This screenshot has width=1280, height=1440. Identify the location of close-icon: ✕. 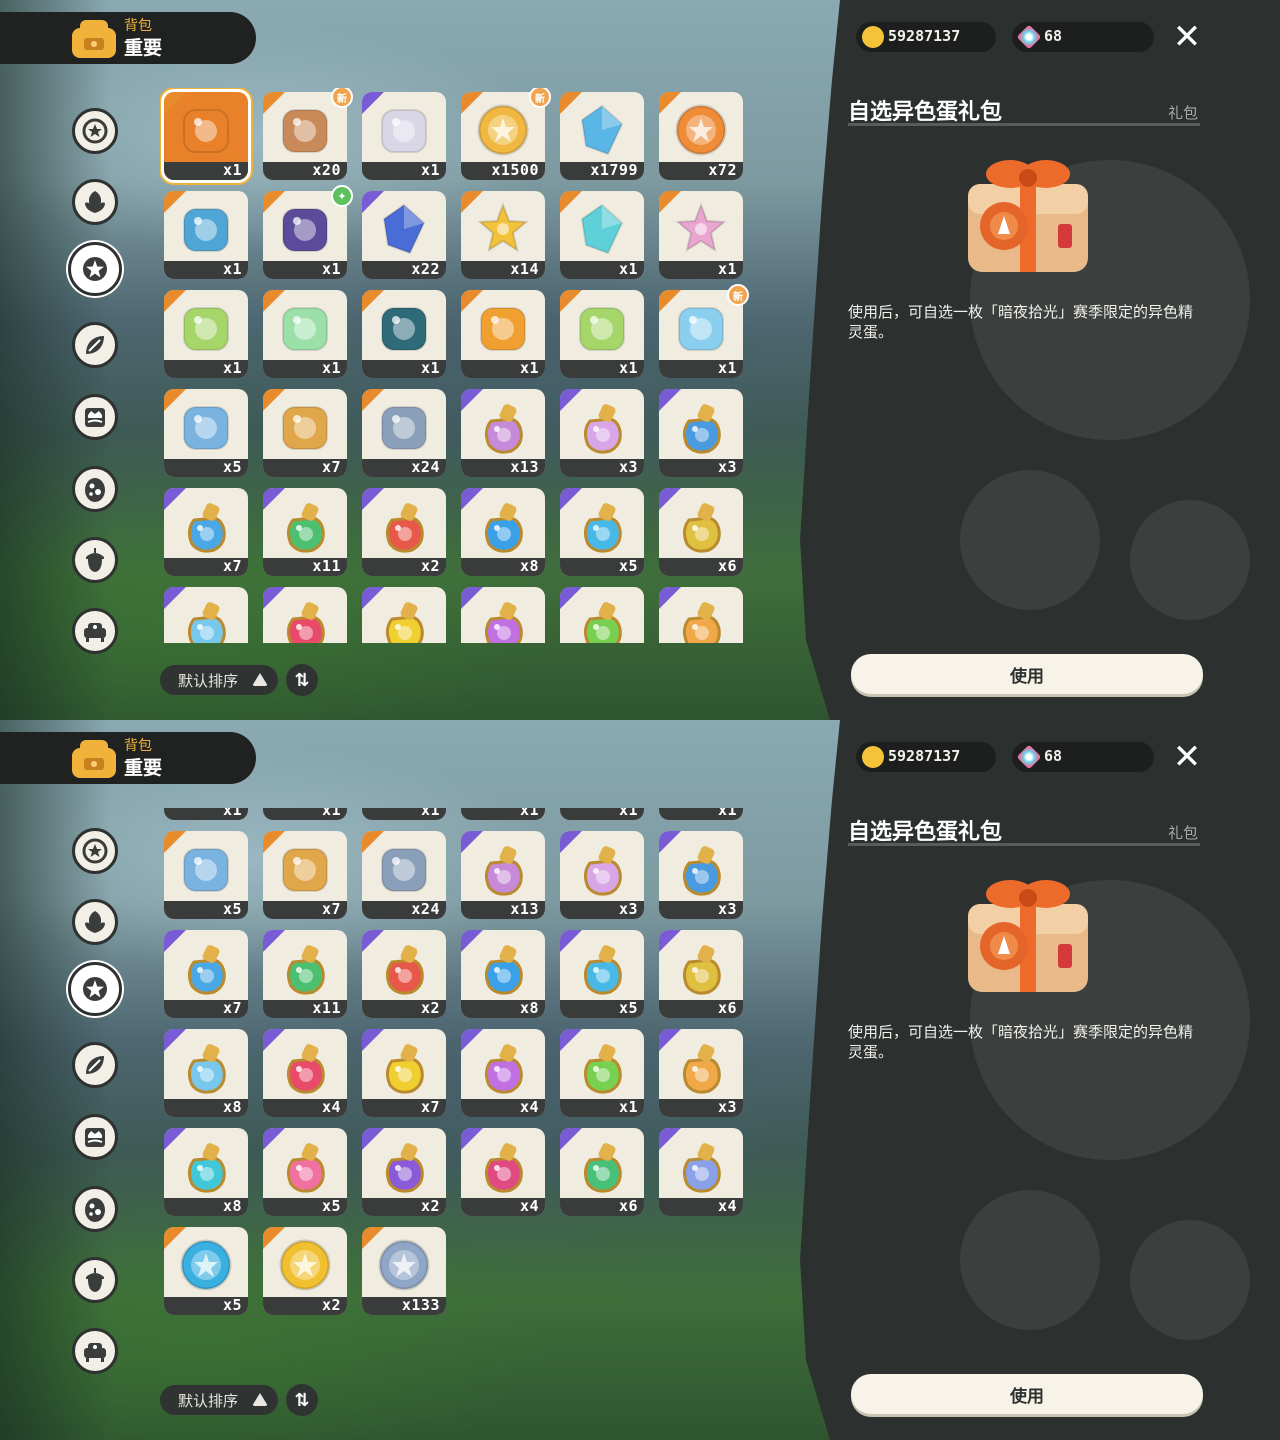
(1187, 37).